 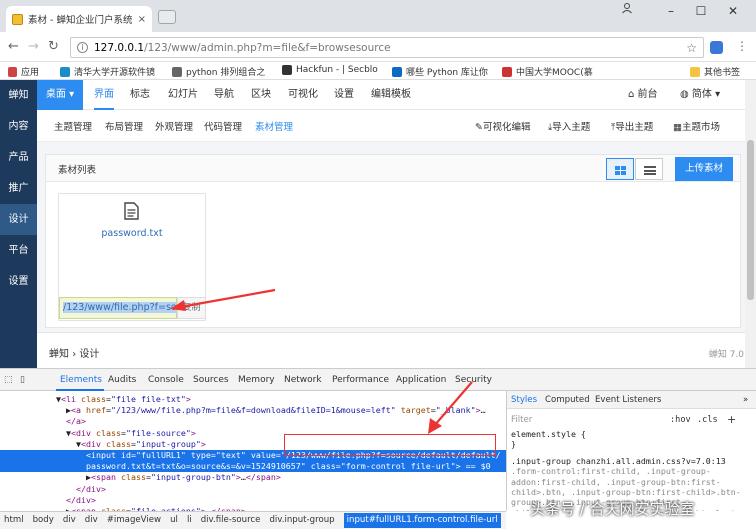 I want to click on dom-breadcrumb-item: div.input-group, so click(x=301, y=520).